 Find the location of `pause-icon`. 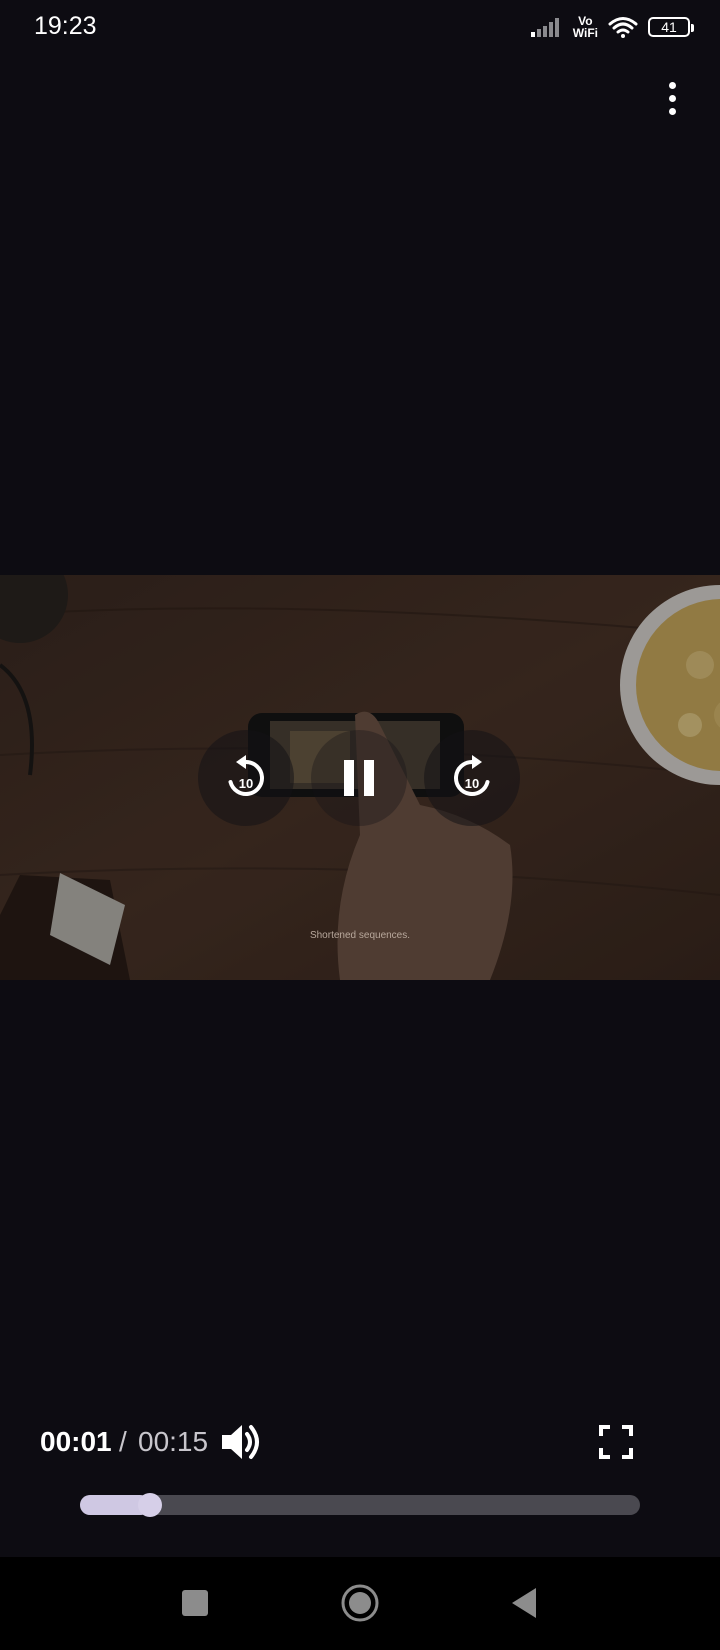

pause-icon is located at coordinates (359, 778).